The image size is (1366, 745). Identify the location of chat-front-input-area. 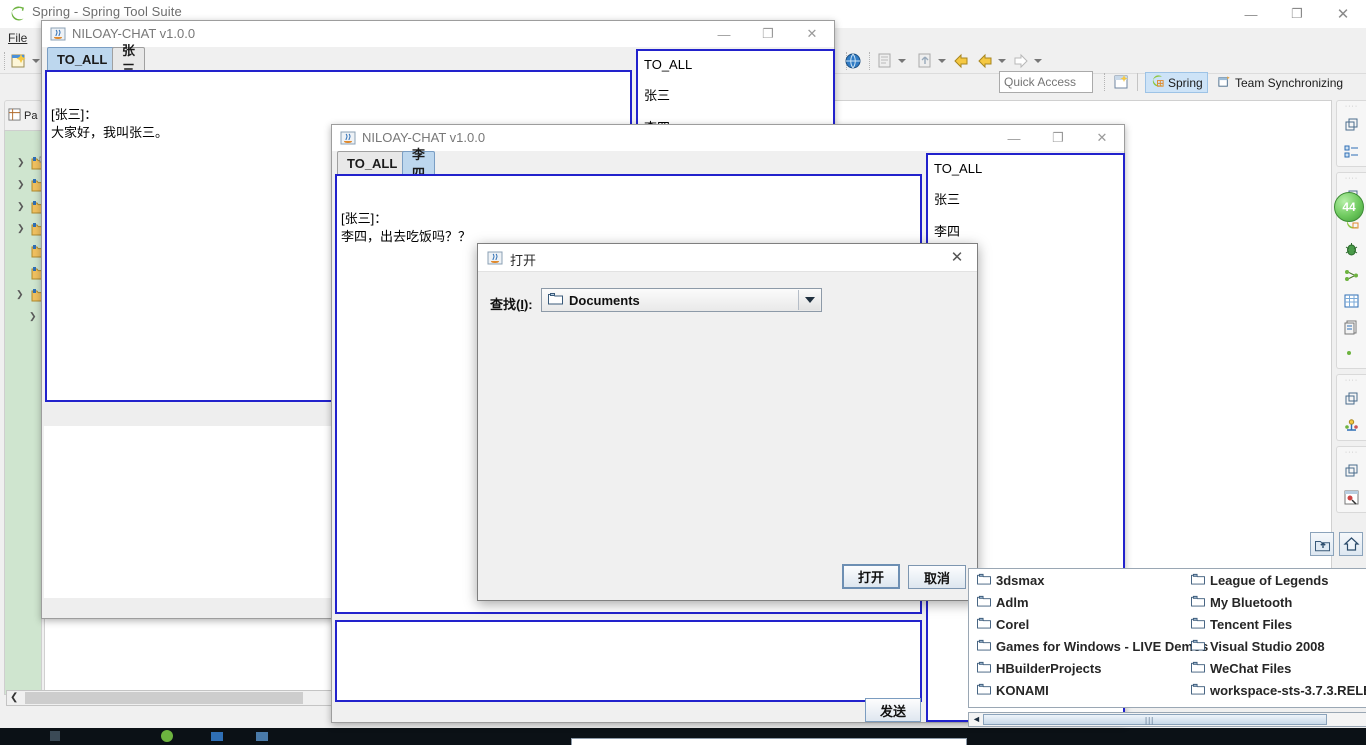
(628, 661).